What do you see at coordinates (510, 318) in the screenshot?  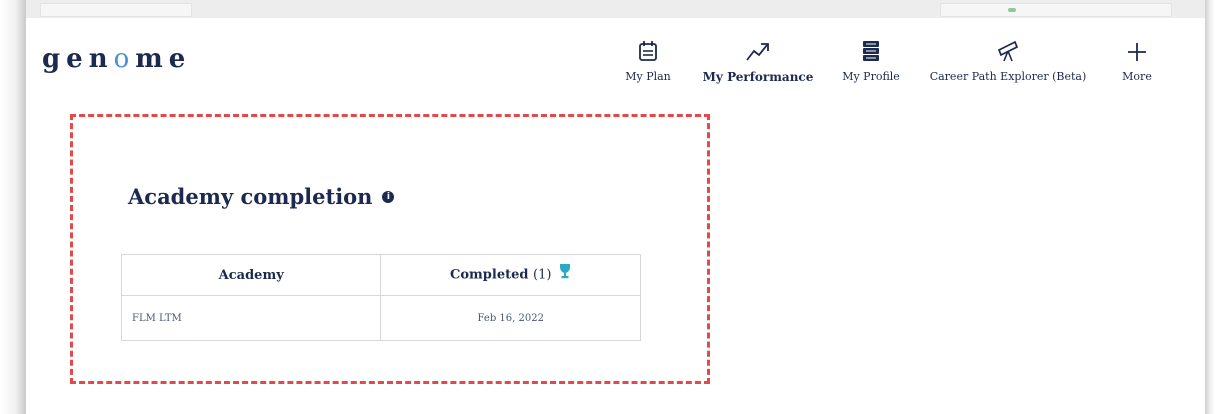 I see `cell-completed-date: Feb 16, 2022` at bounding box center [510, 318].